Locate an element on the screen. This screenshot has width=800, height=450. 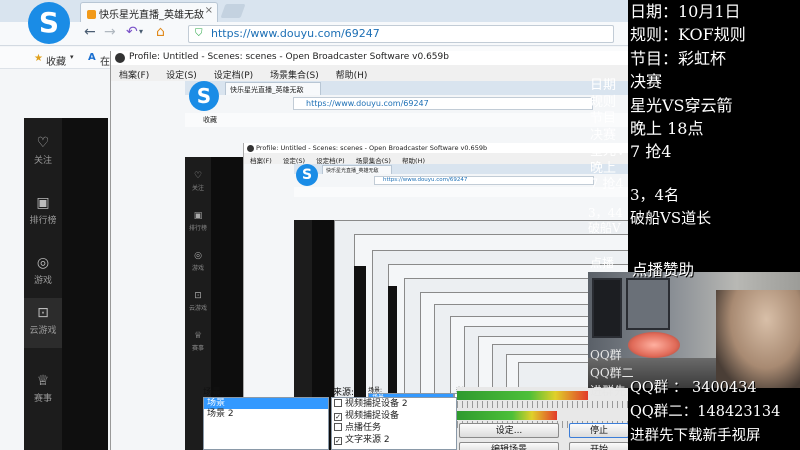
overlay-line-place: 3，4名 is located at coordinates (655, 195).